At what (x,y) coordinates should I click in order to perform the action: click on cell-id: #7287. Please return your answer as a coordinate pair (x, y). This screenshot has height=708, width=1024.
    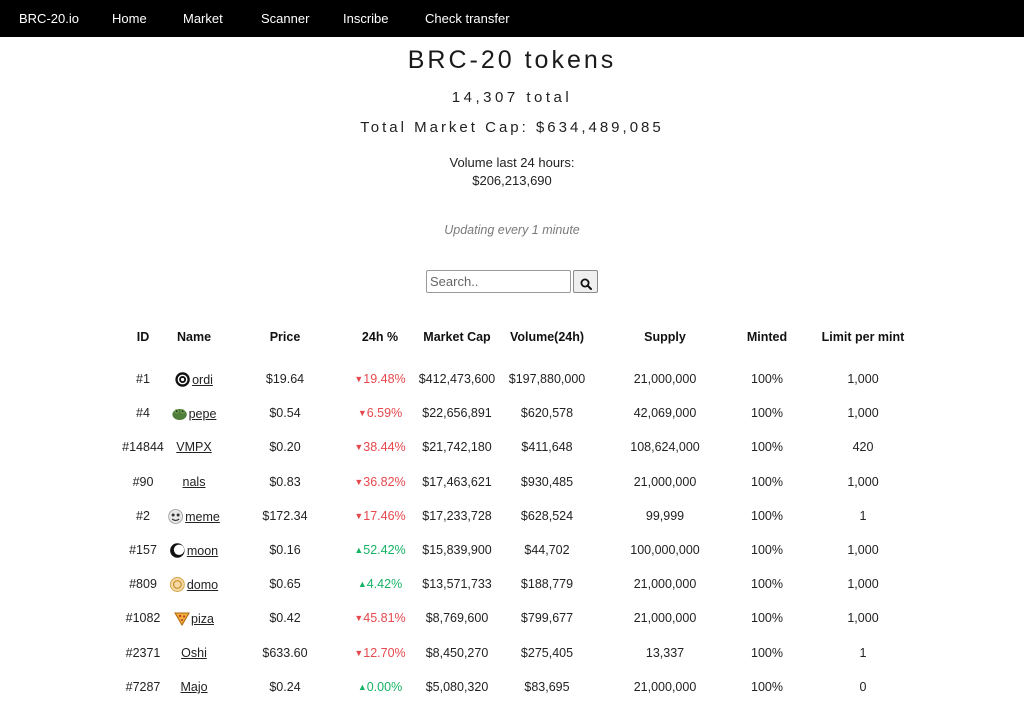
    Looking at the image, I should click on (143, 687).